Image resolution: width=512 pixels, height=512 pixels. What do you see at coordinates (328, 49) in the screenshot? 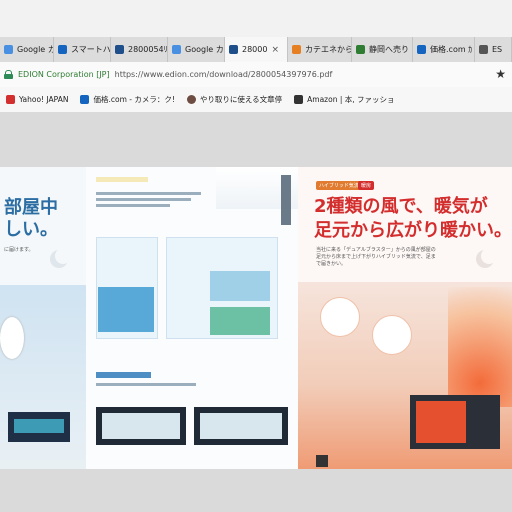
I see `tab-label: カテエネから` at bounding box center [328, 49].